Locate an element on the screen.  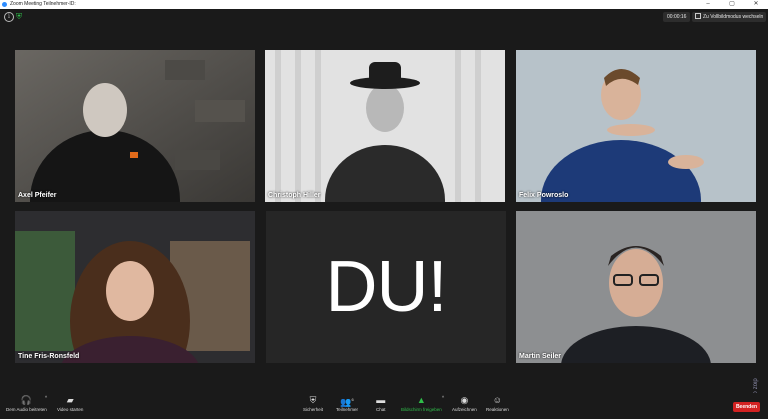
security-label: Sicherheit is located at coordinates (313, 409).